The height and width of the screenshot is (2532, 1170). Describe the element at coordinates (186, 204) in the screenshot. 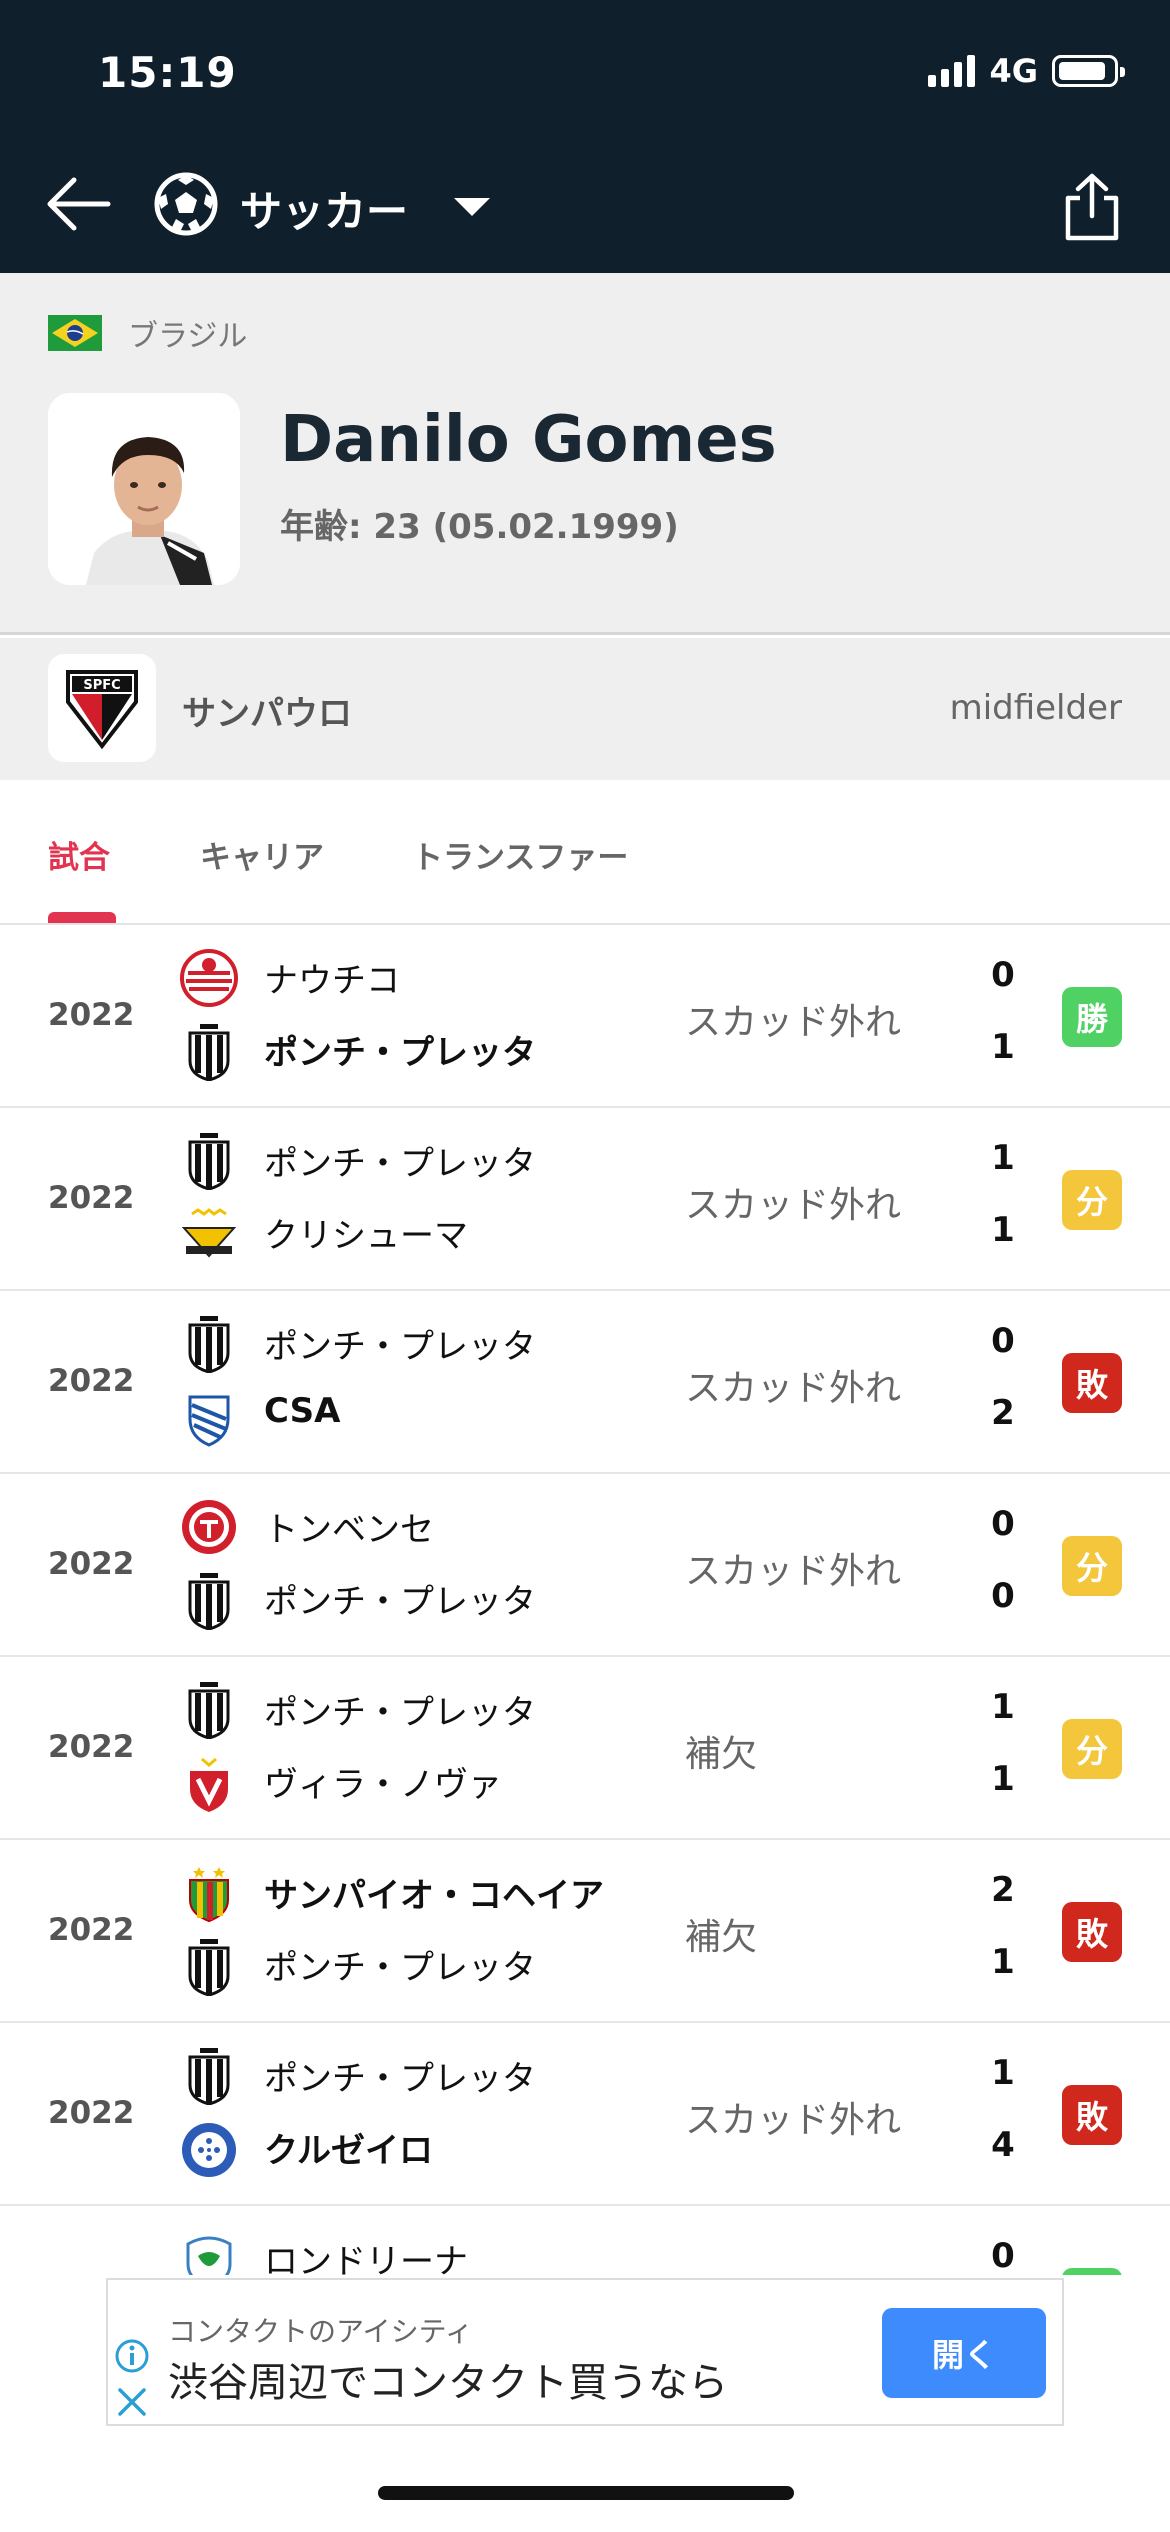

I see `soccer-ball-icon` at that location.